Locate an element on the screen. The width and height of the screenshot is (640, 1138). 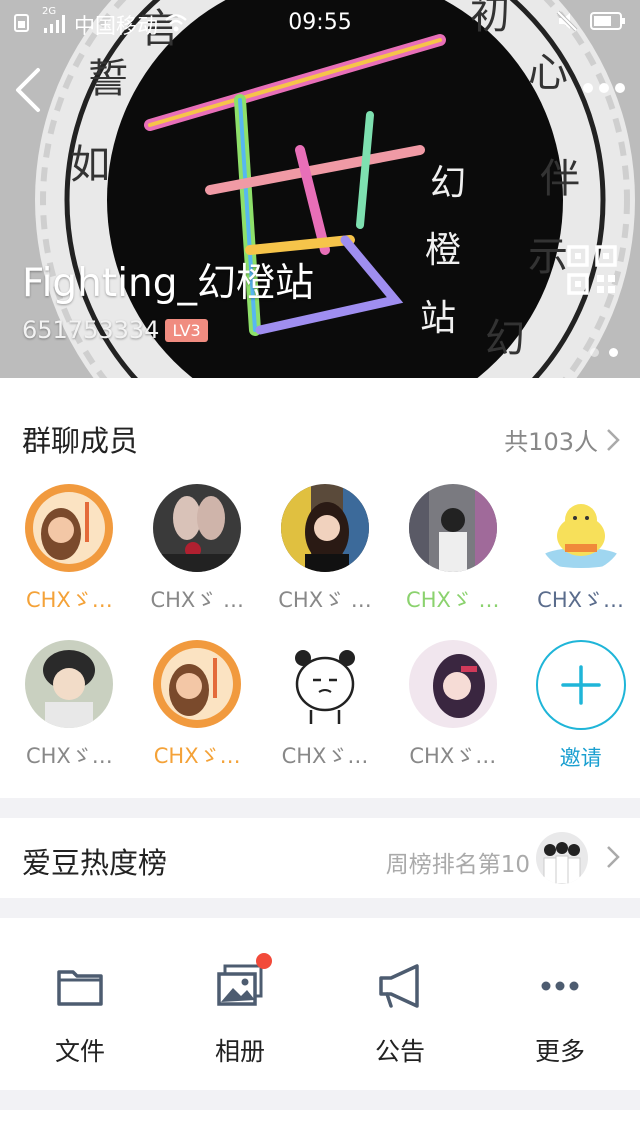
action-label: 更多 is located at coordinates (559, 1051).